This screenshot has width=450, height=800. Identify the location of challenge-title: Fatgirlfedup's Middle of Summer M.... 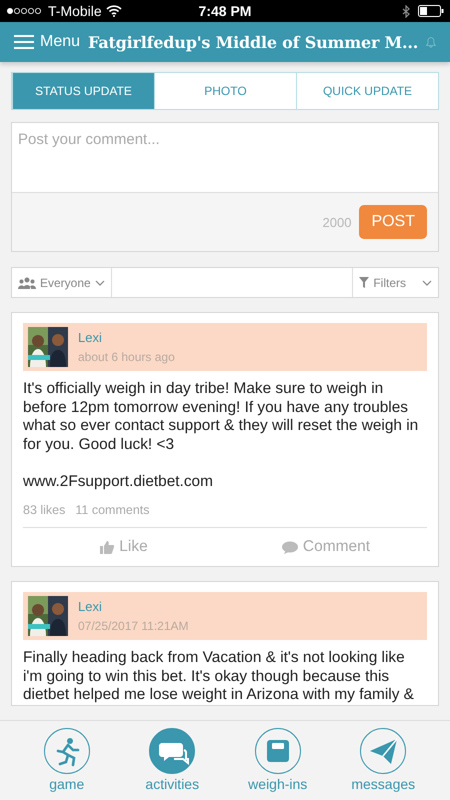
(253, 42).